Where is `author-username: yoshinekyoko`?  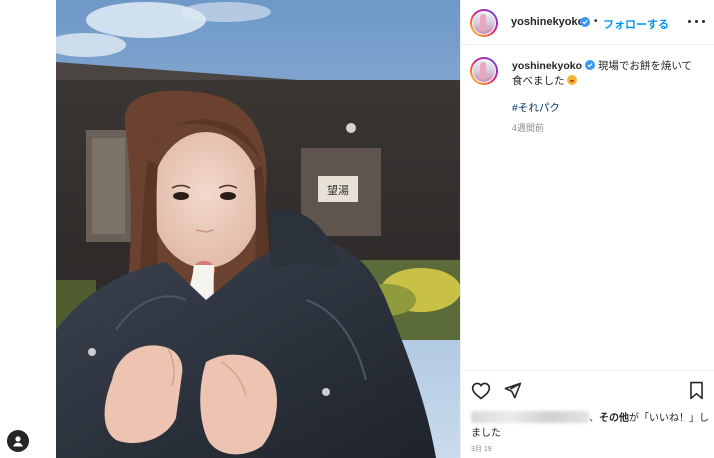 author-username: yoshinekyoko is located at coordinates (547, 22).